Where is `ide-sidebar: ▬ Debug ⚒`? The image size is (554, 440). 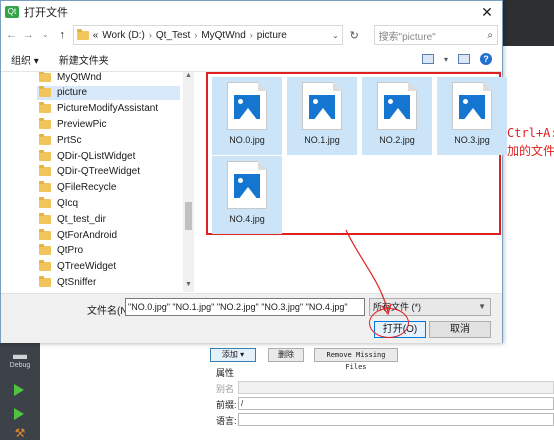 ide-sidebar: ▬ Debug ⚒ is located at coordinates (20, 385).